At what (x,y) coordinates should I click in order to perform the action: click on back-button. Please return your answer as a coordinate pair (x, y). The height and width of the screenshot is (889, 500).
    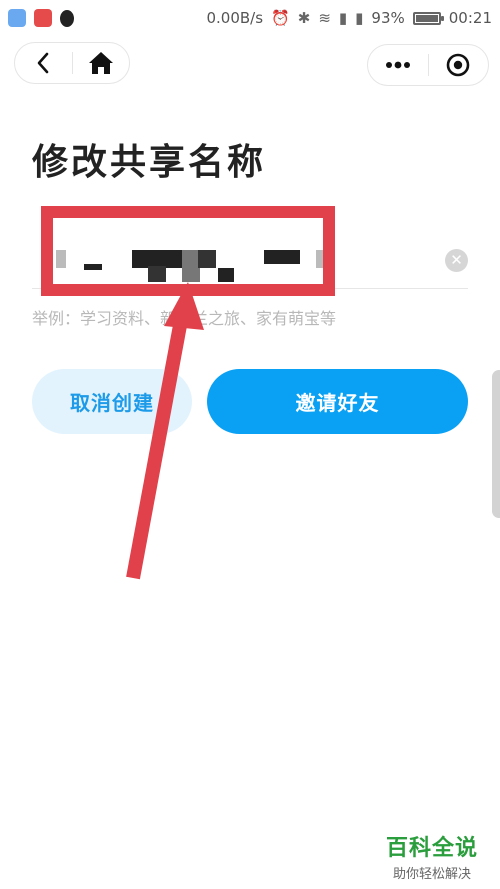
    Looking at the image, I should click on (43, 63).